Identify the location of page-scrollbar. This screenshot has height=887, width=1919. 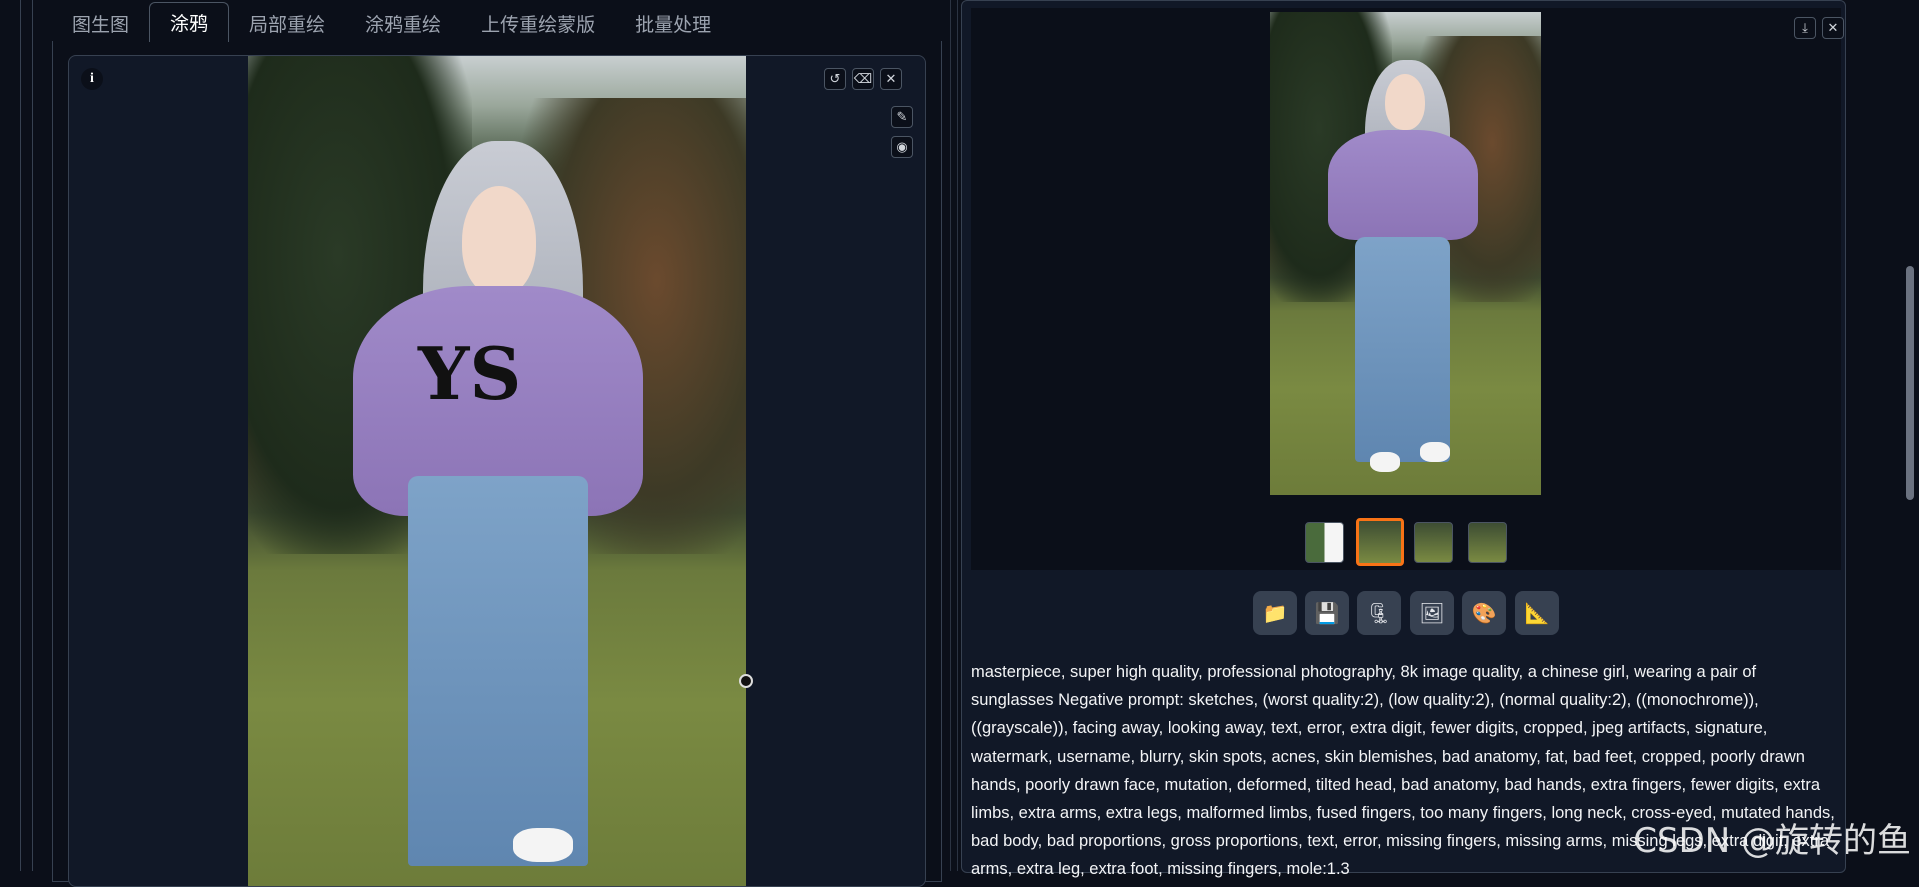
(1910, 383).